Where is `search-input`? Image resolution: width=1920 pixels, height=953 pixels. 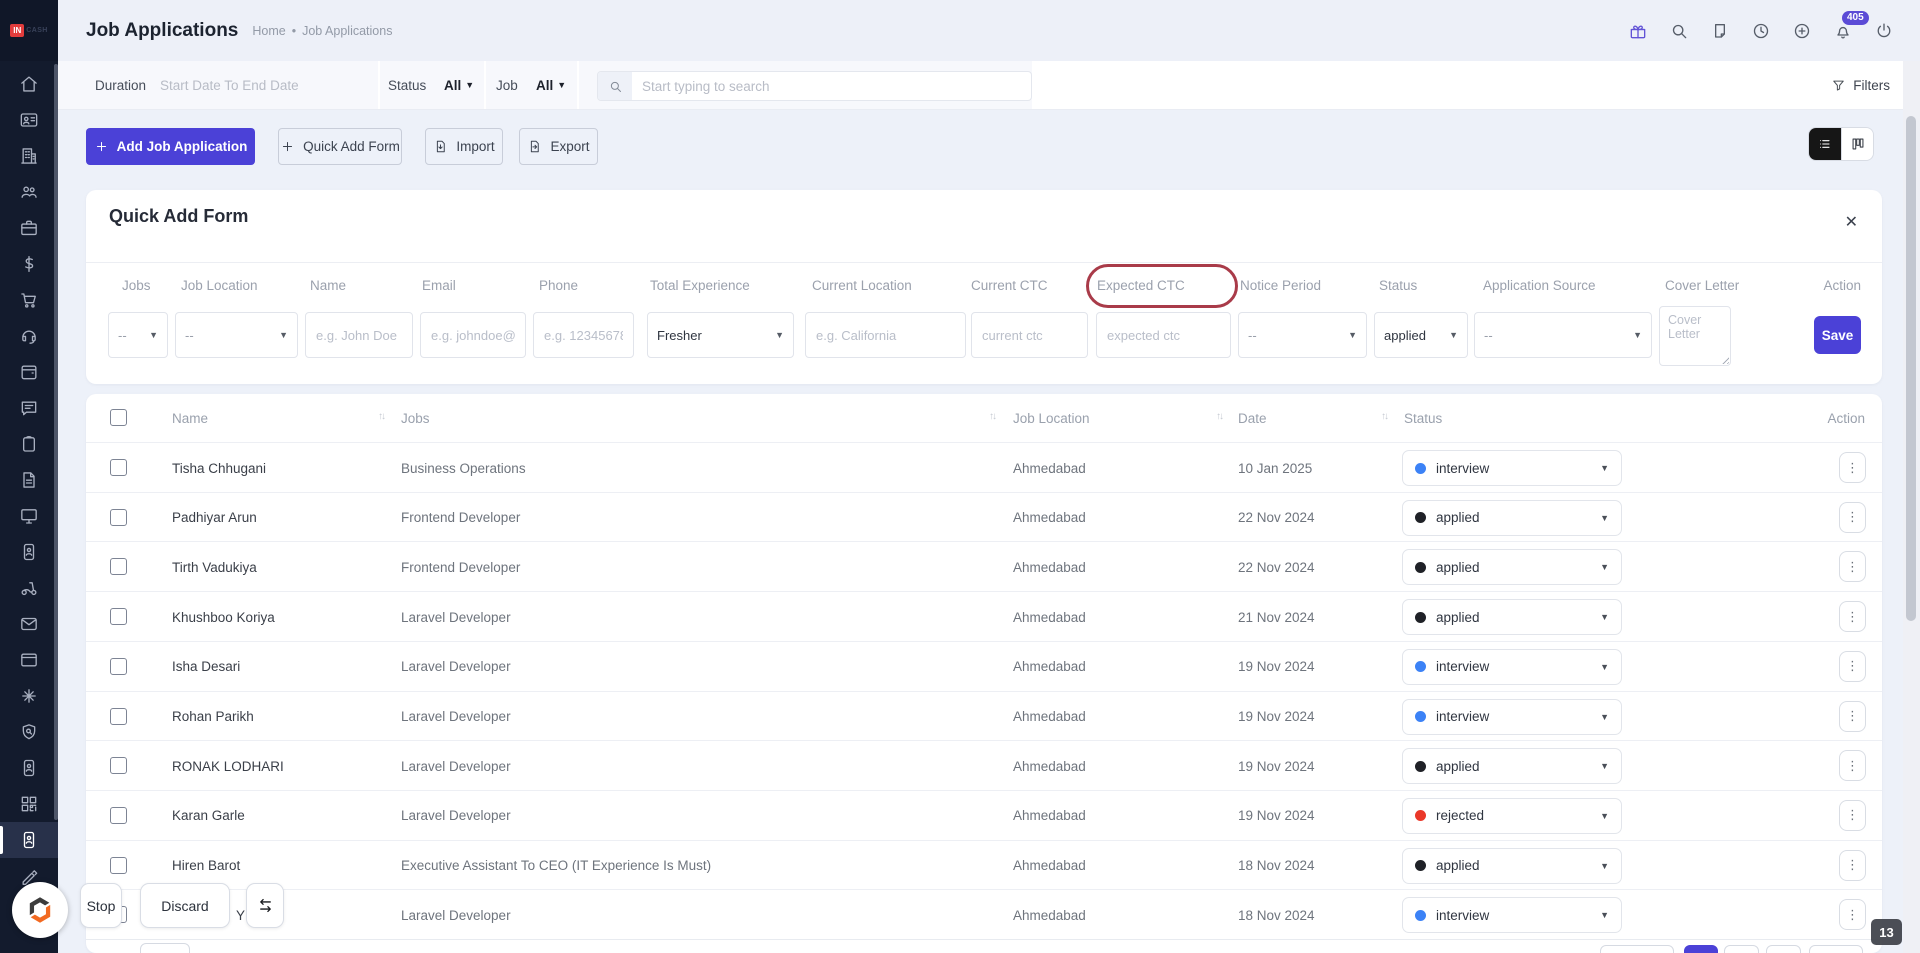 search-input is located at coordinates (831, 86).